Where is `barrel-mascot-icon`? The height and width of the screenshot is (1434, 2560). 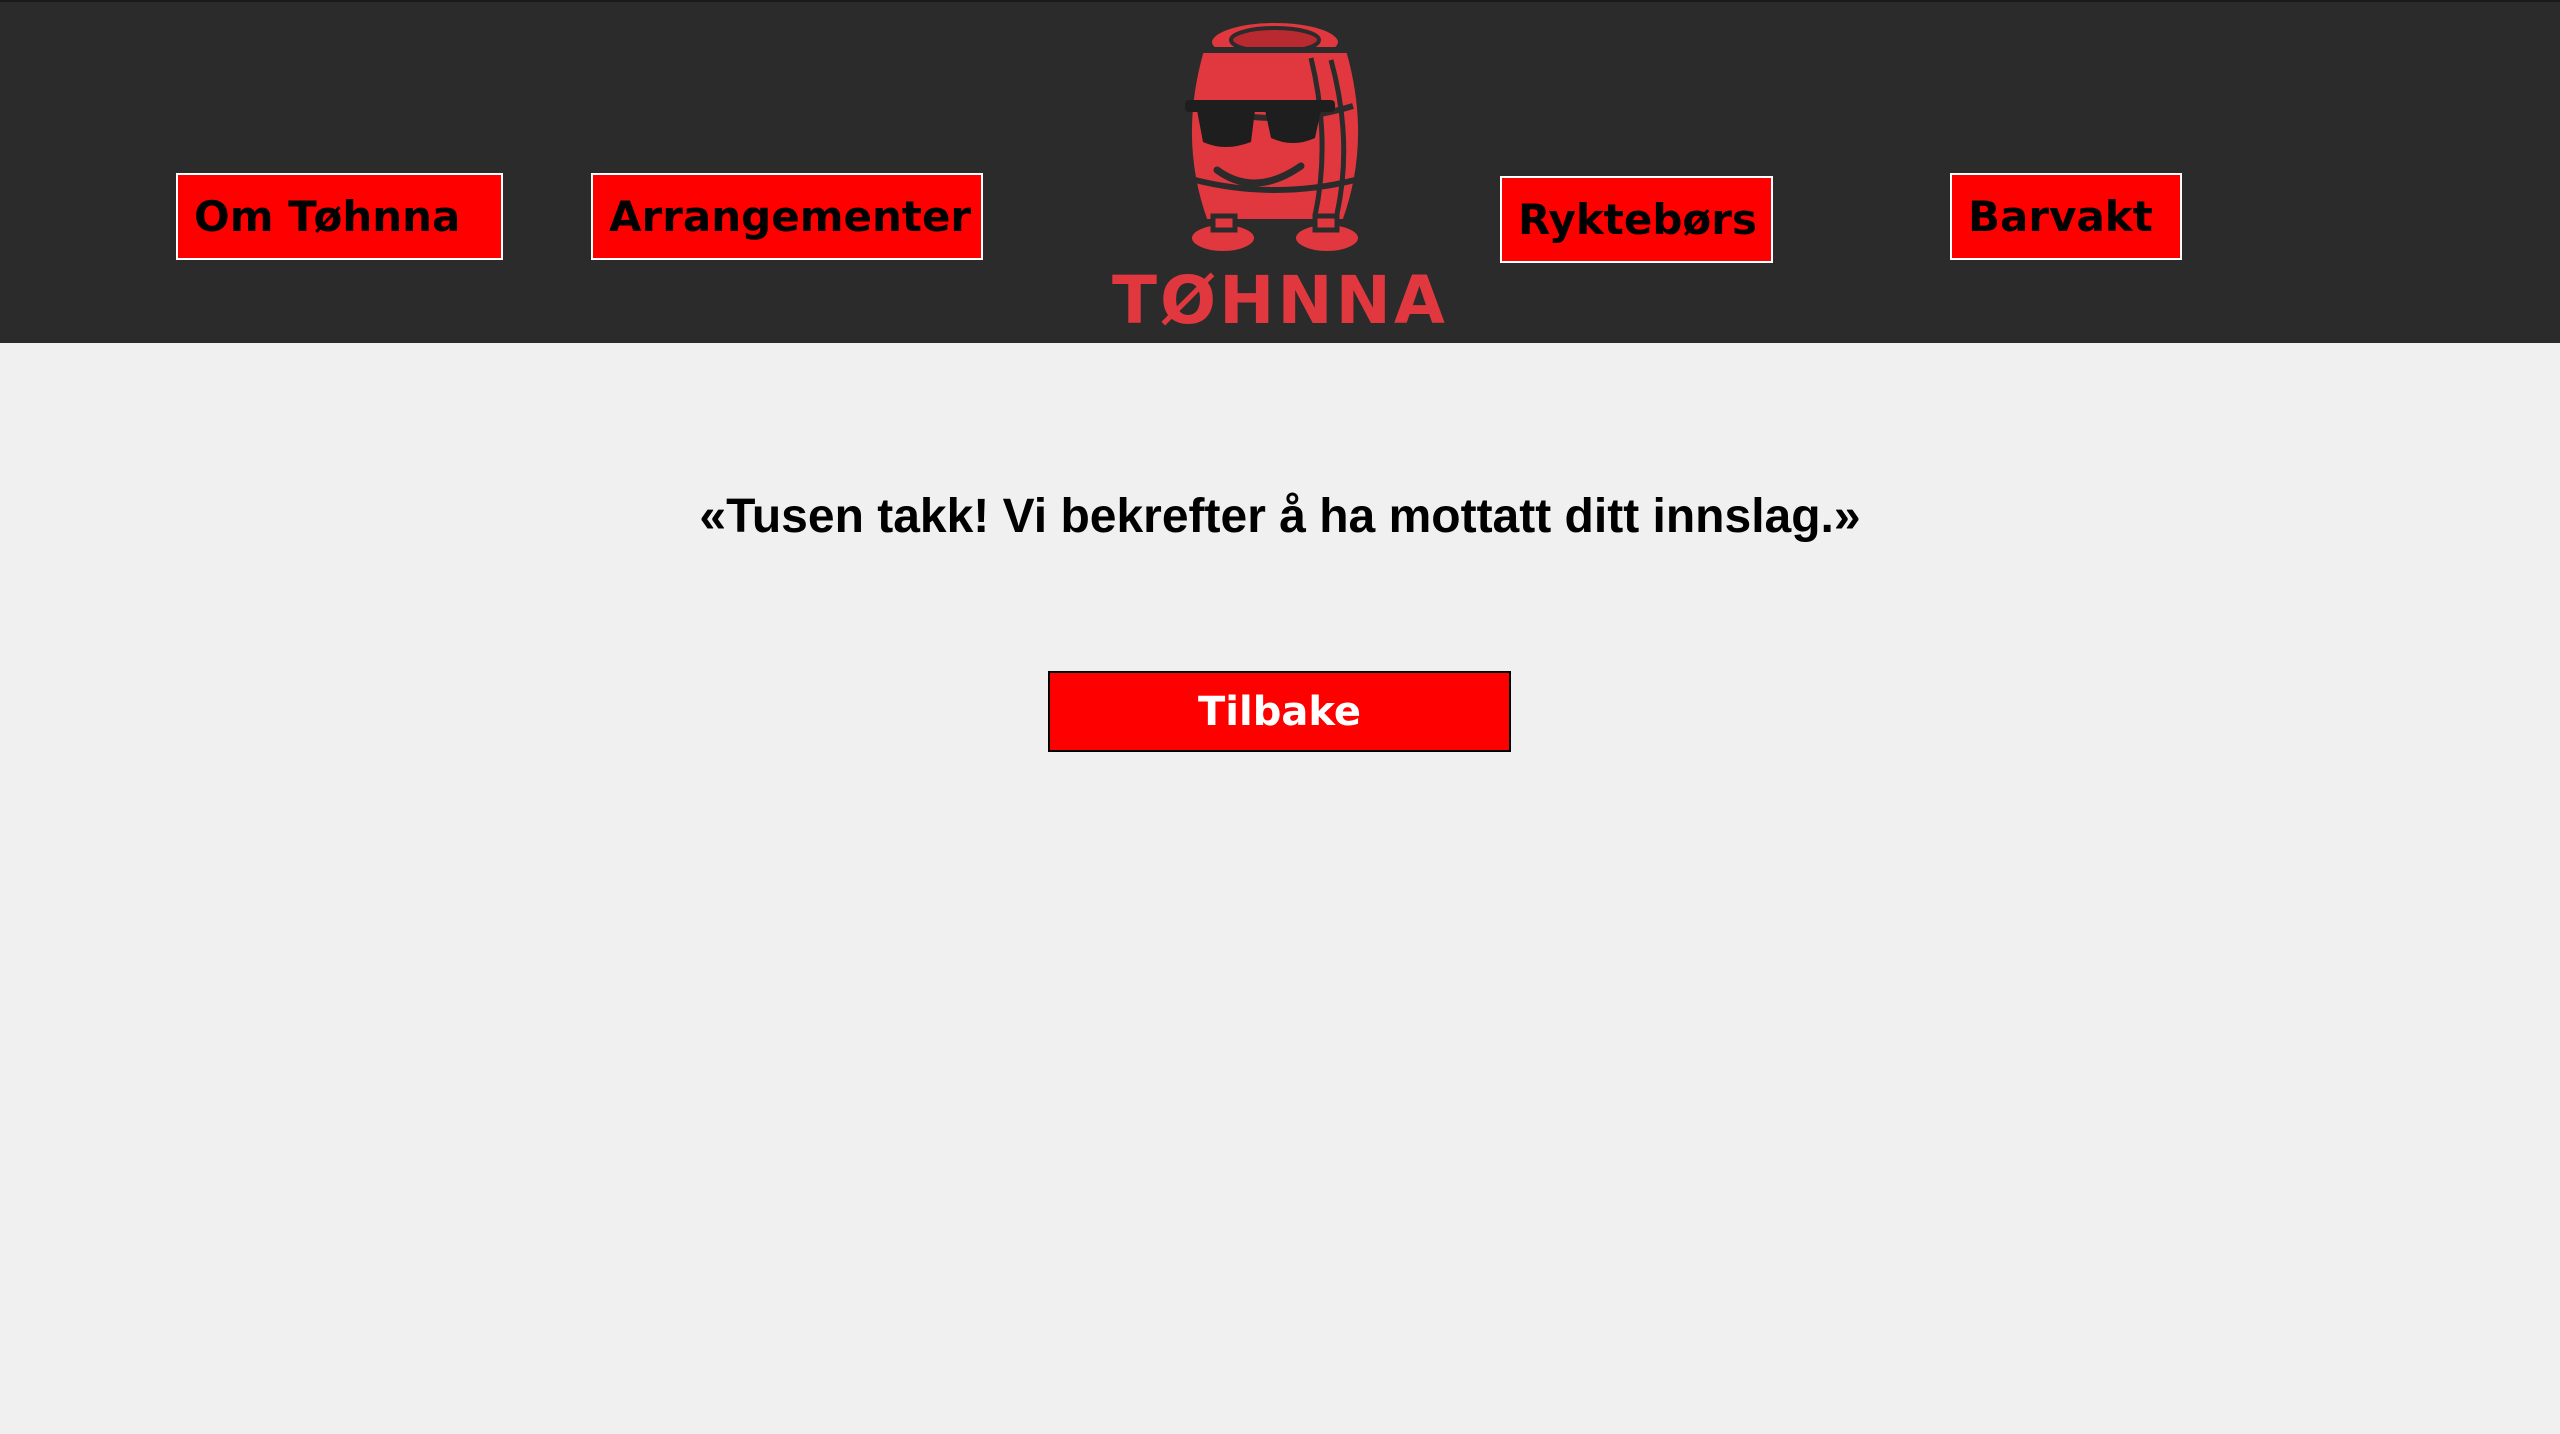
barrel-mascot-icon is located at coordinates (1274, 137).